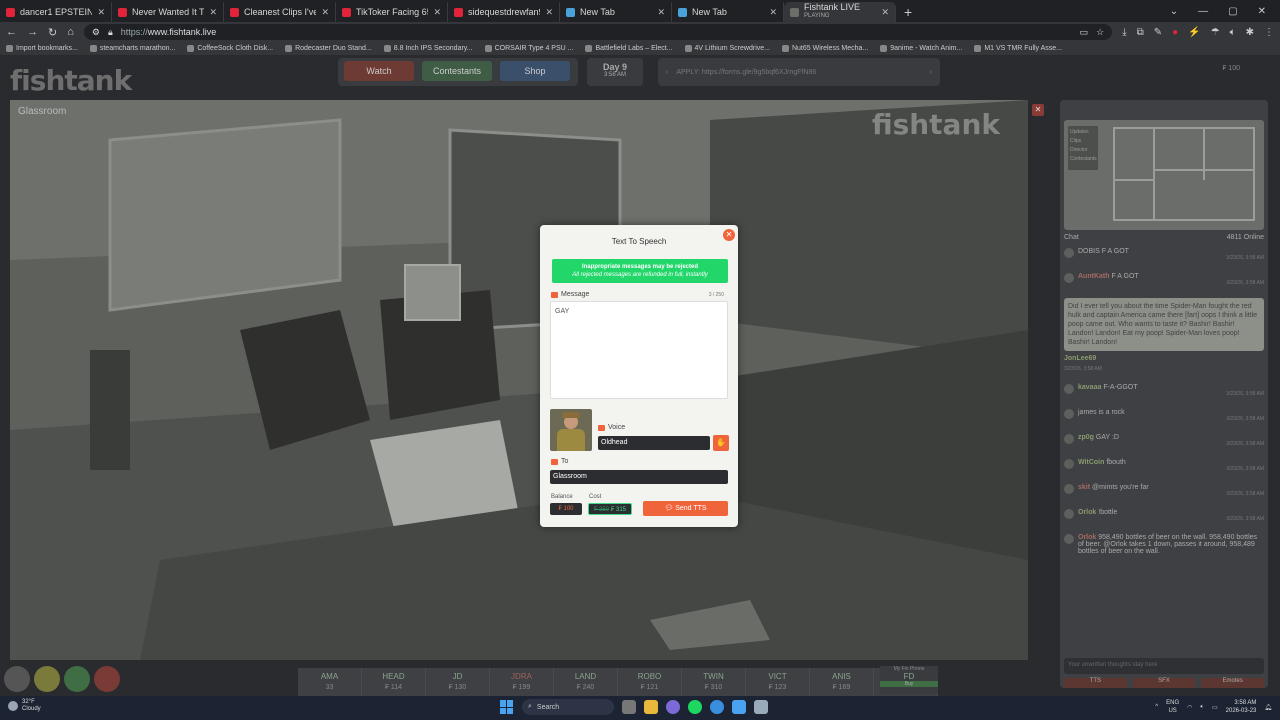 The height and width of the screenshot is (720, 1280). Describe the element at coordinates (47, 679) in the screenshot. I see `coins-icon` at that location.